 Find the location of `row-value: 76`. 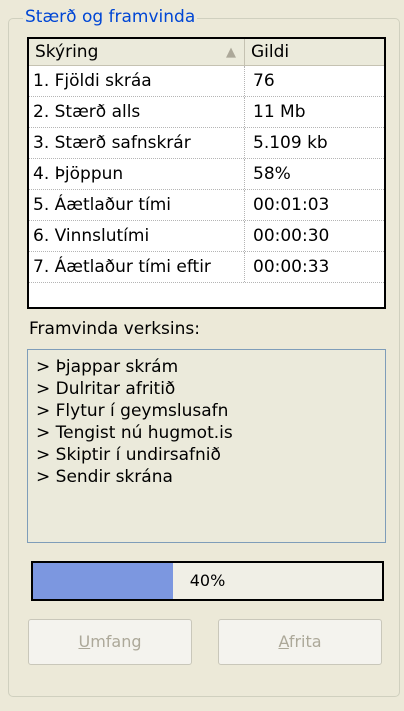

row-value: 76 is located at coordinates (264, 81).